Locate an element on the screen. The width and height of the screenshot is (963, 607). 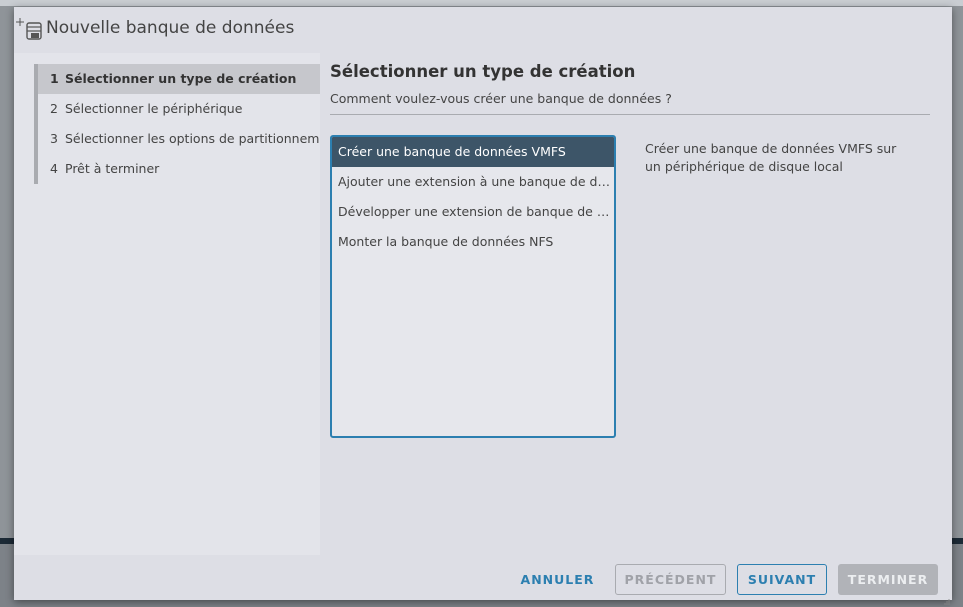
step-label: Sélectionner un type de création is located at coordinates (181, 78).